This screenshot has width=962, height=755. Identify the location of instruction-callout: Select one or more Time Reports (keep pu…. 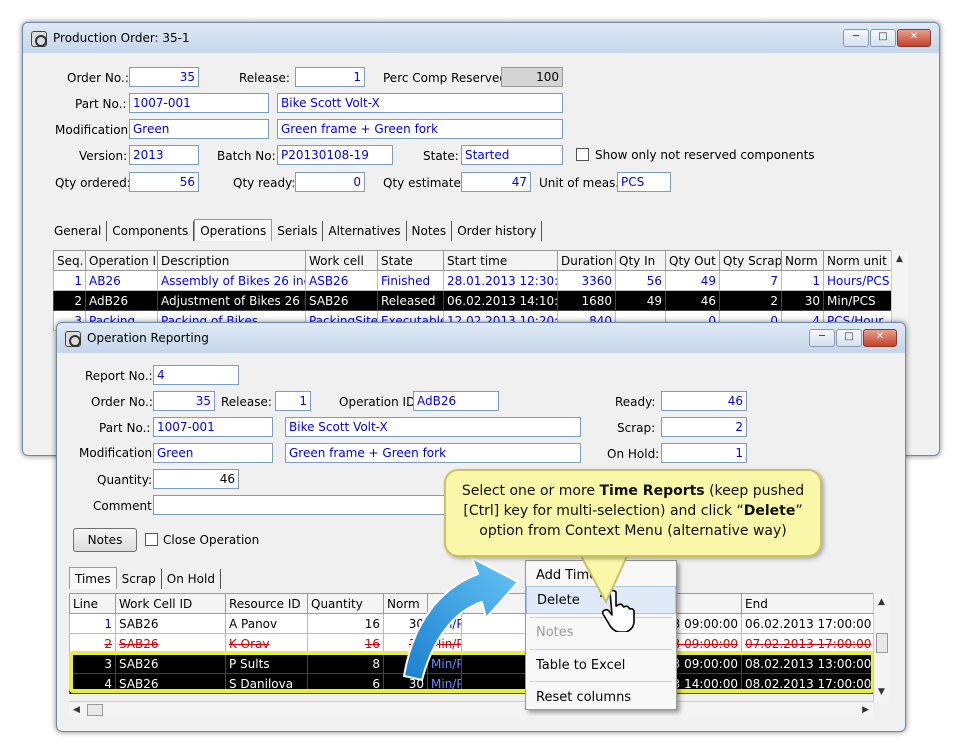
(633, 513).